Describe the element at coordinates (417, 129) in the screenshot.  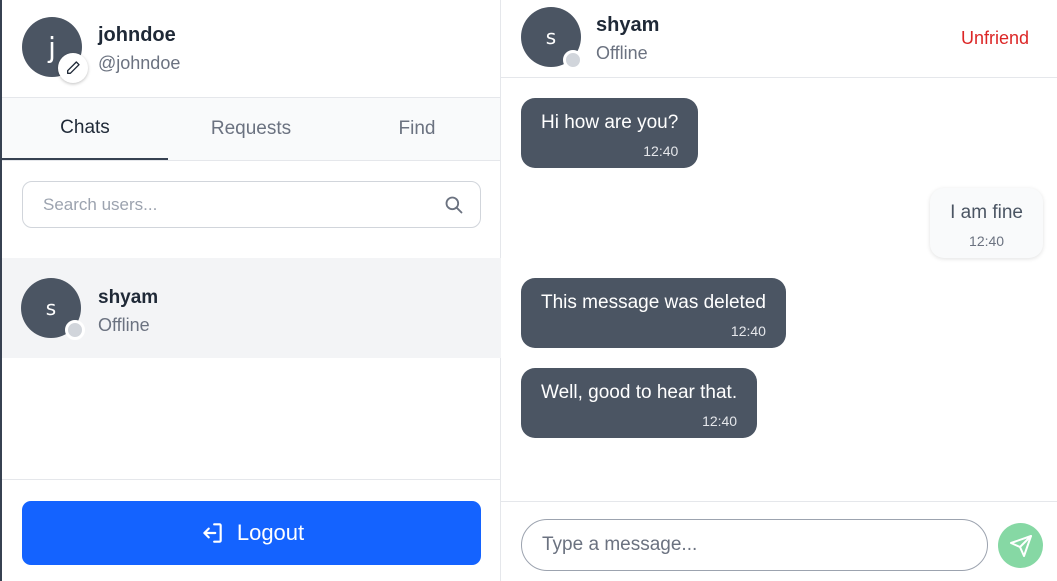
I see `tab-find: Find` at that location.